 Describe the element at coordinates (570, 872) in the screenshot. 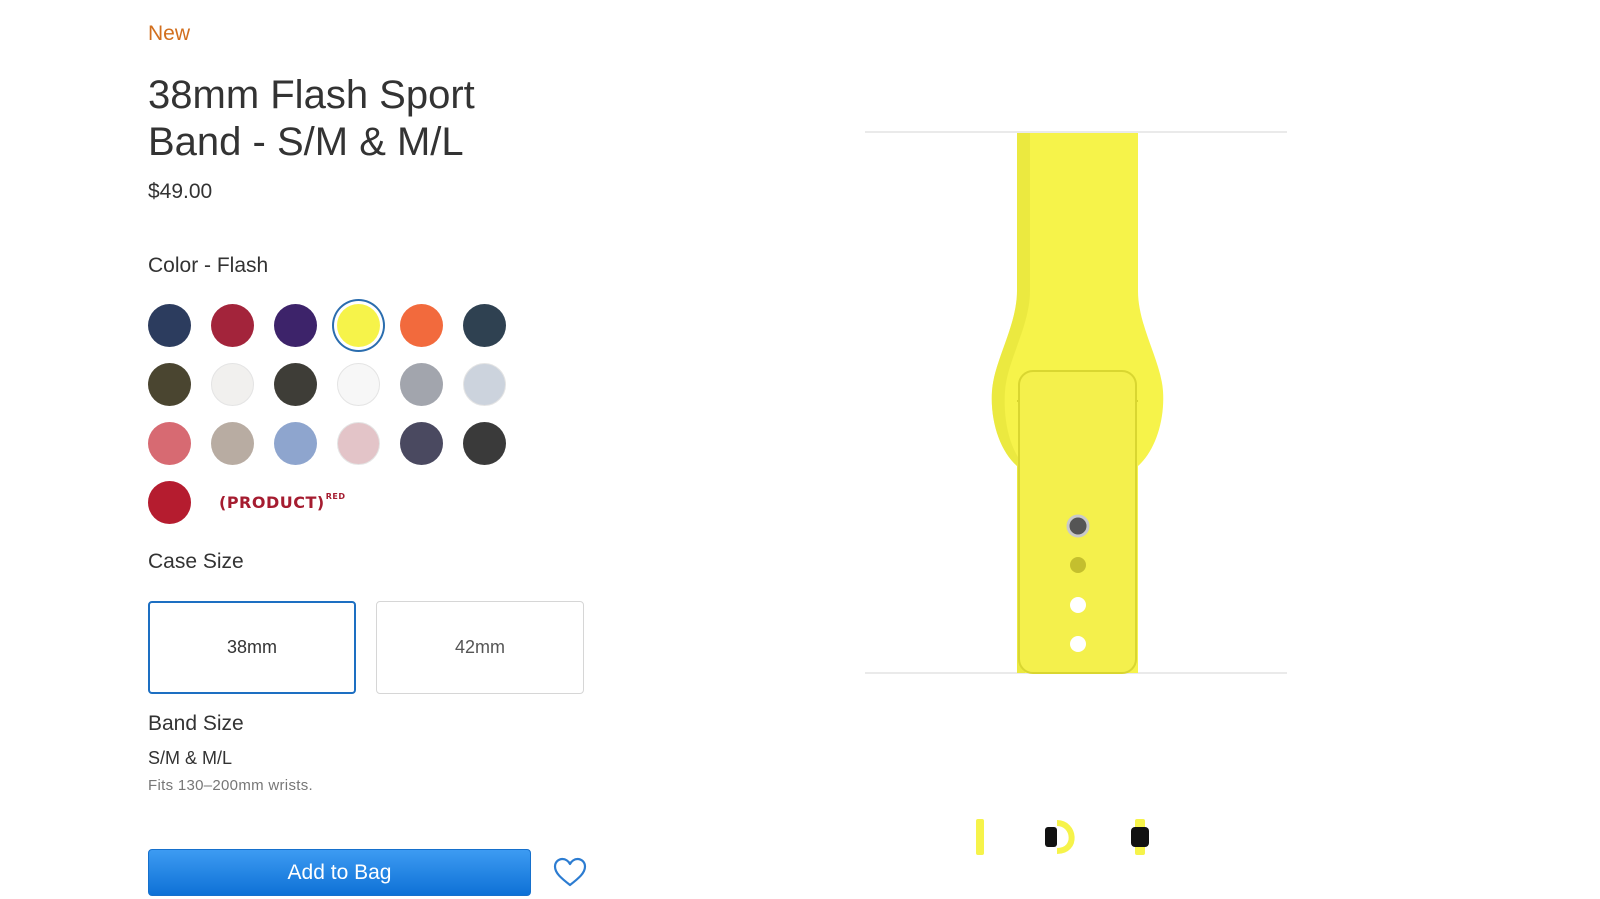

I see `heart-icon` at that location.